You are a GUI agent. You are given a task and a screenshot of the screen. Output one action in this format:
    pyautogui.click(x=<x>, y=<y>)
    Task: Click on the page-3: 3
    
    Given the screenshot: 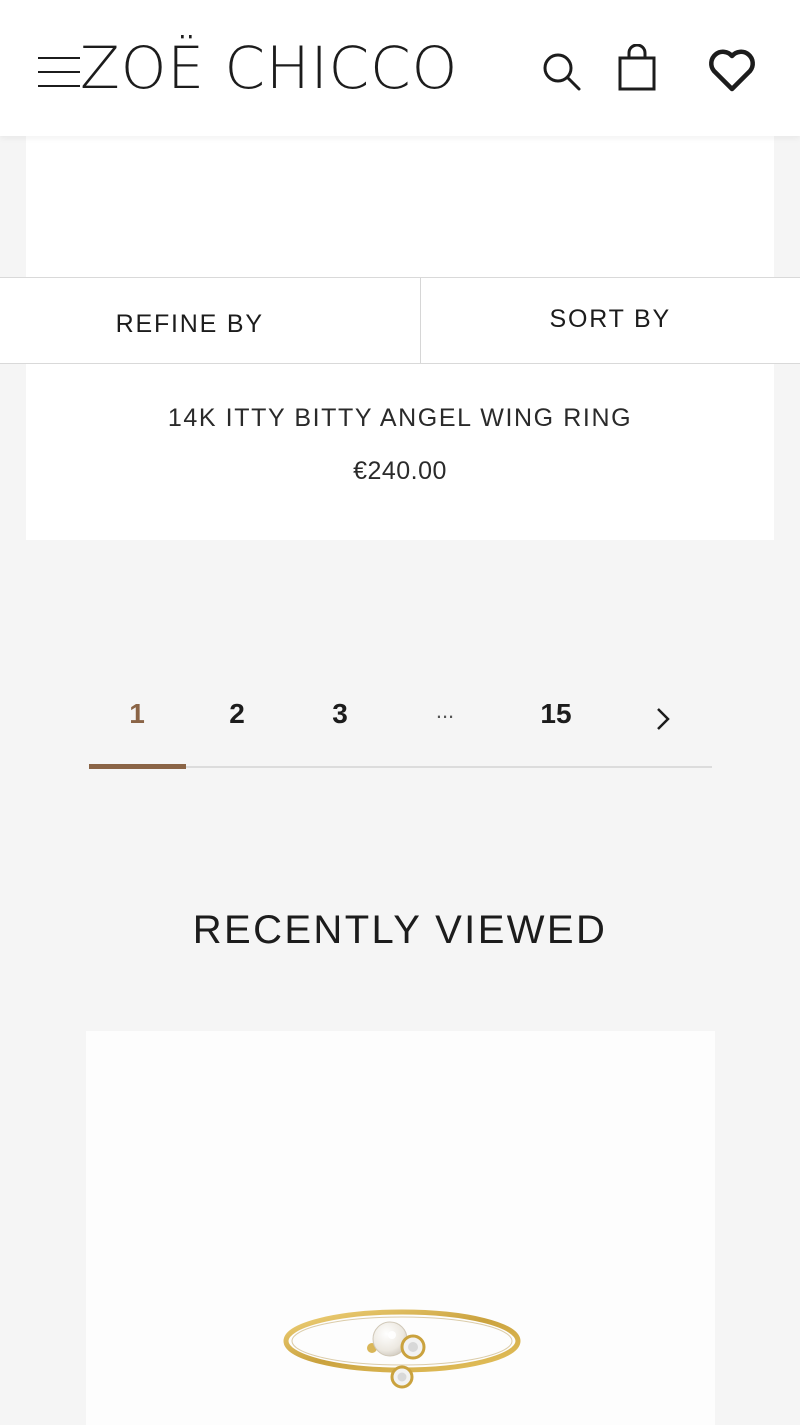 What is the action you would take?
    pyautogui.click(x=340, y=714)
    